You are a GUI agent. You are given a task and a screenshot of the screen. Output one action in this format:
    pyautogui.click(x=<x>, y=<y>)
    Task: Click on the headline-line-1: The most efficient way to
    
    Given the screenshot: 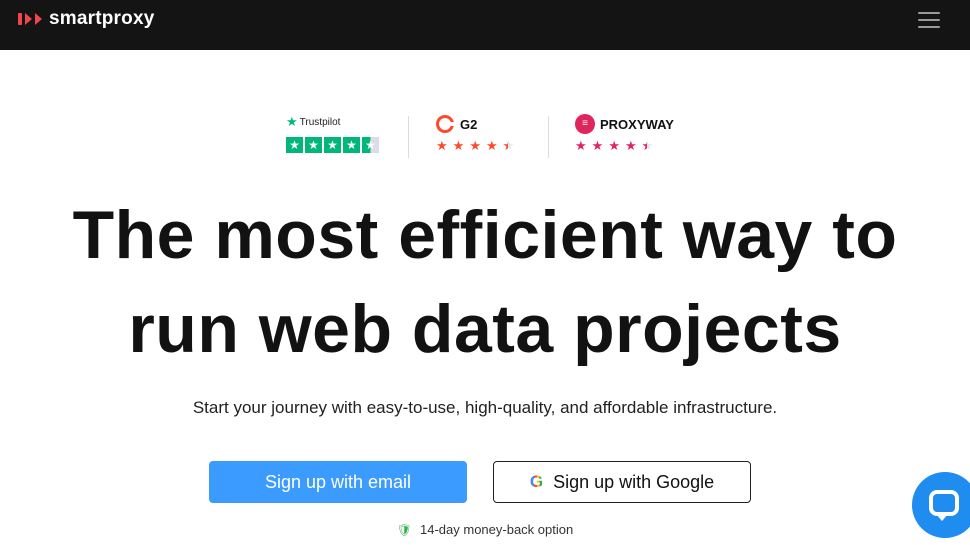 What is the action you would take?
    pyautogui.click(x=485, y=235)
    